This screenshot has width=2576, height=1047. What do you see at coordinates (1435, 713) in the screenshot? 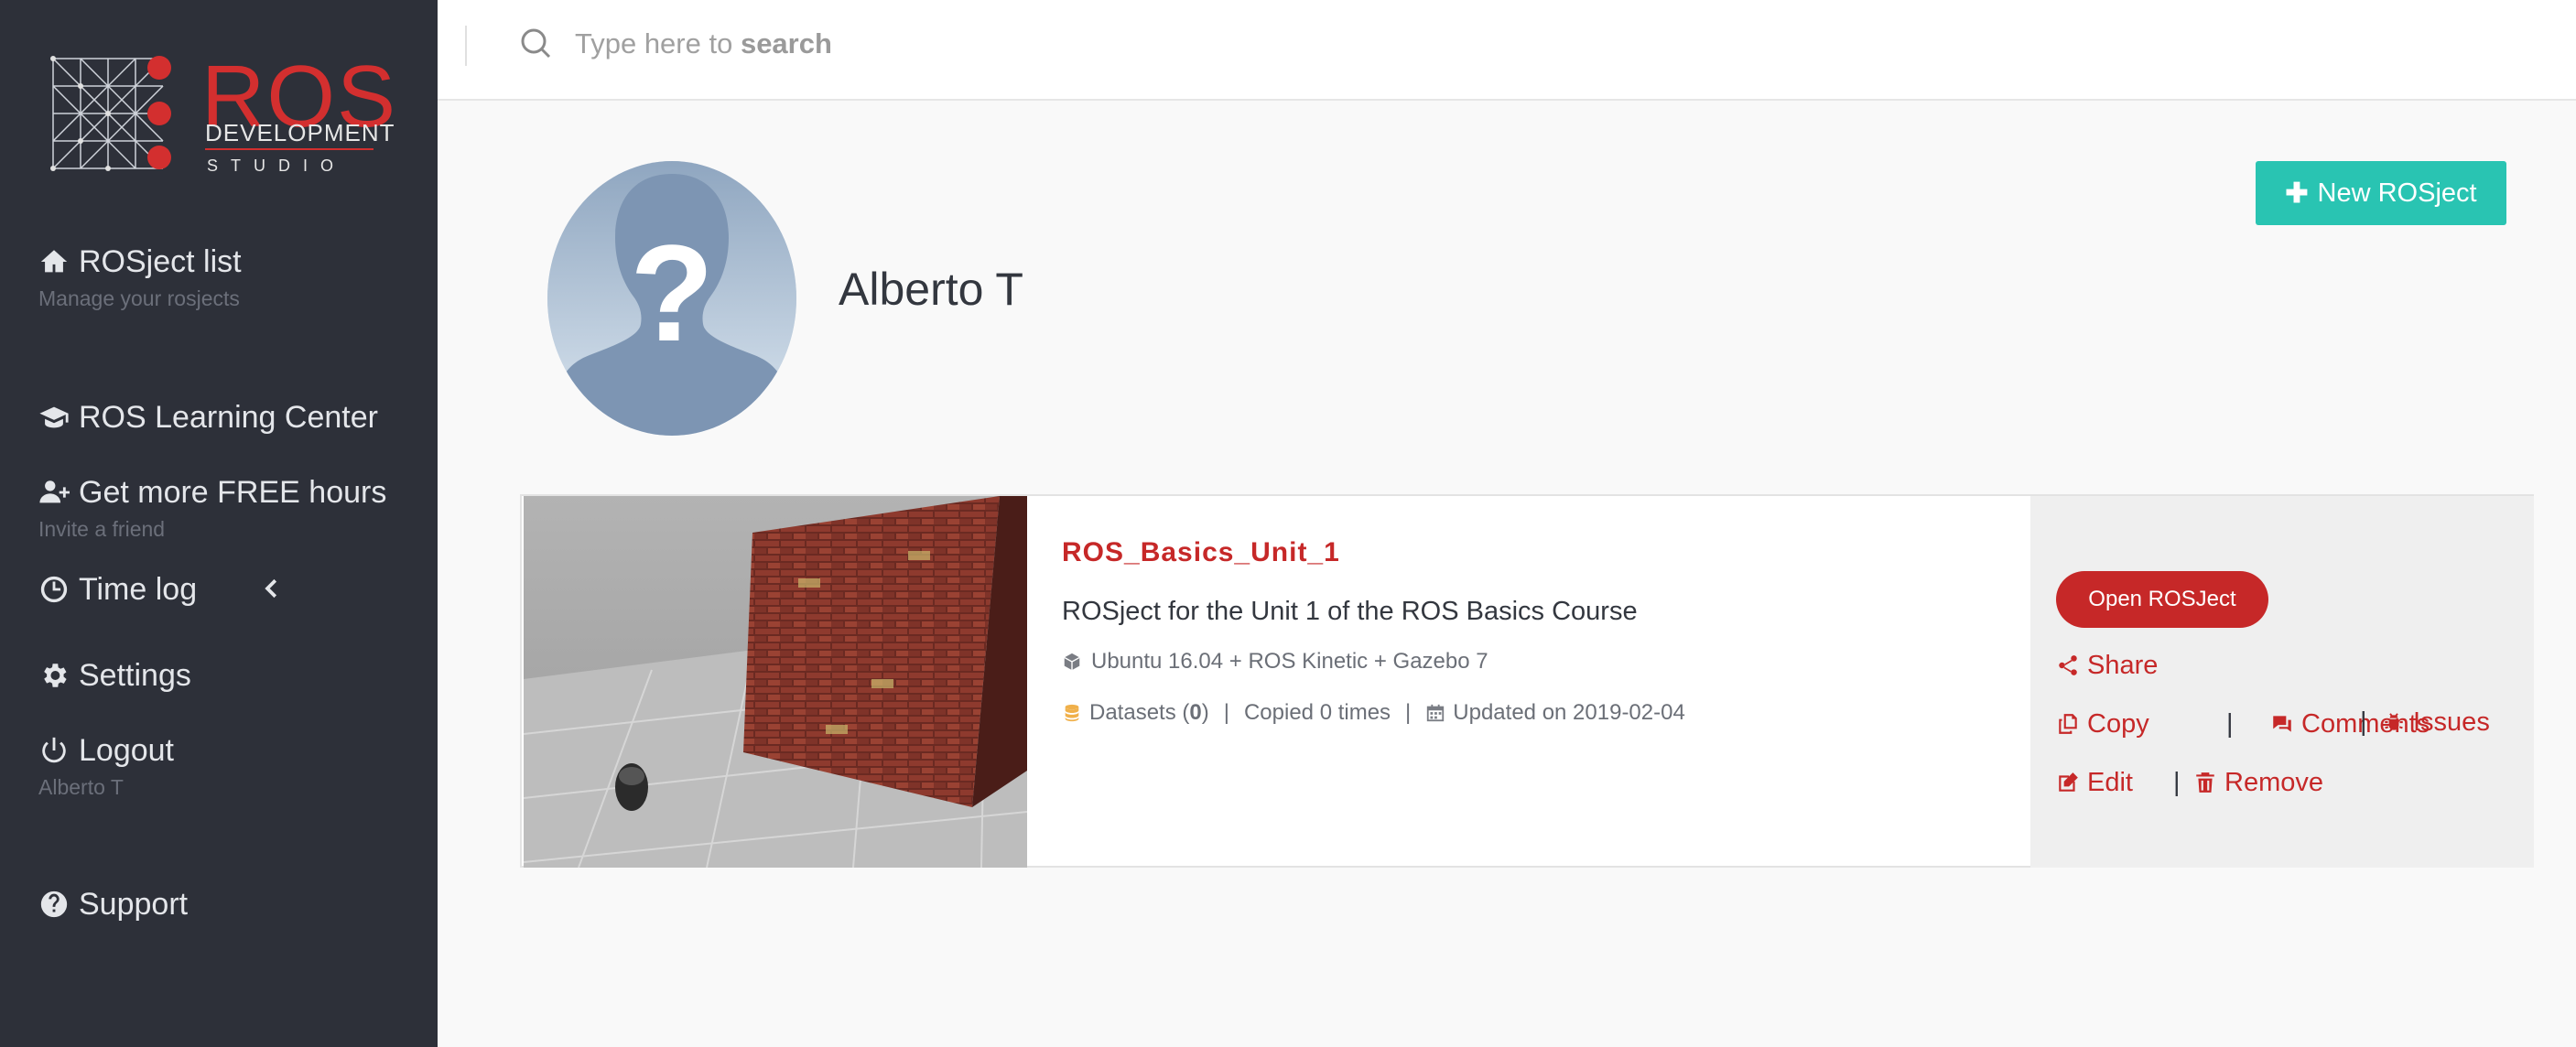
I see `calendar-icon` at bounding box center [1435, 713].